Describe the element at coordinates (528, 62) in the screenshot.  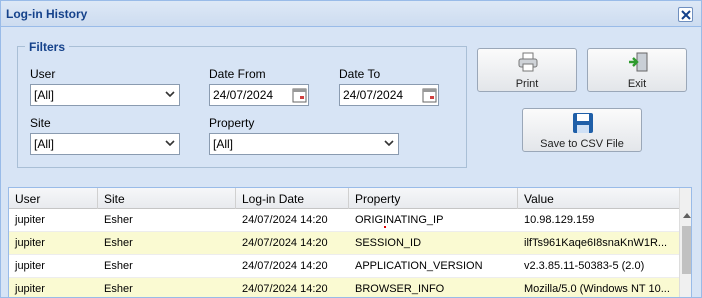
I see `printer-icon` at that location.